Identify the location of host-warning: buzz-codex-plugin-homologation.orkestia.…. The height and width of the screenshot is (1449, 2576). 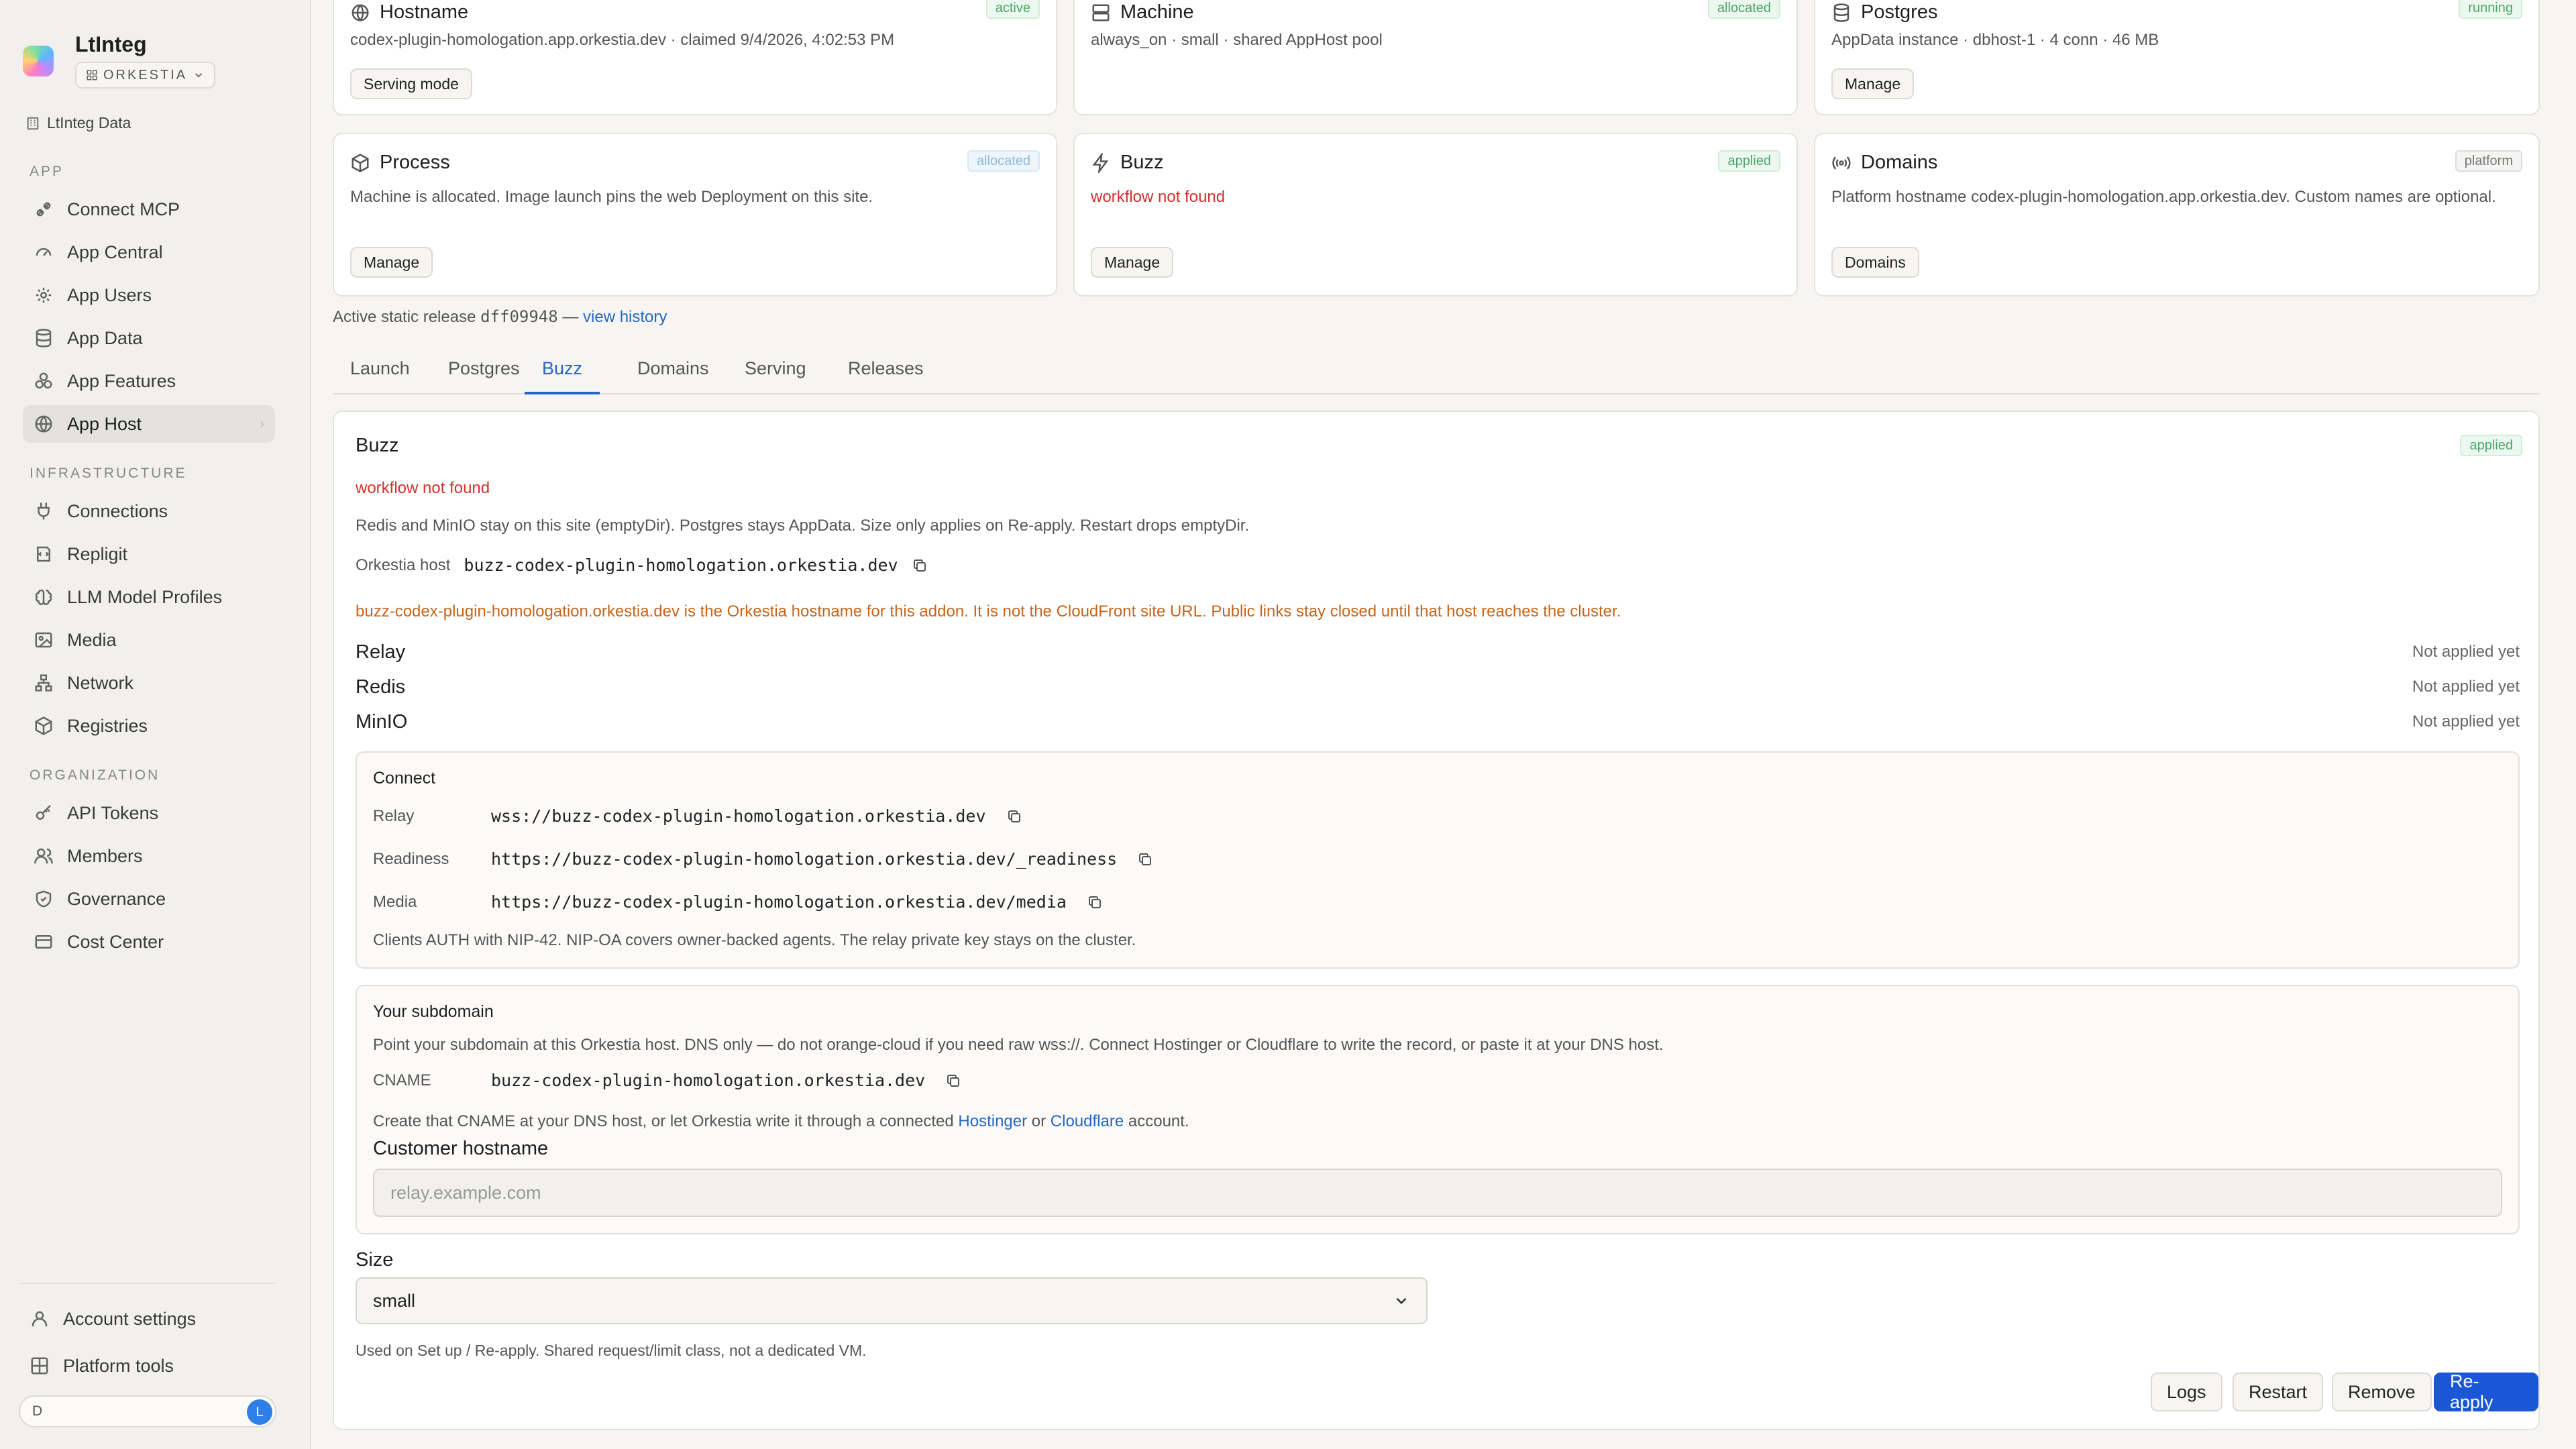
(988, 611).